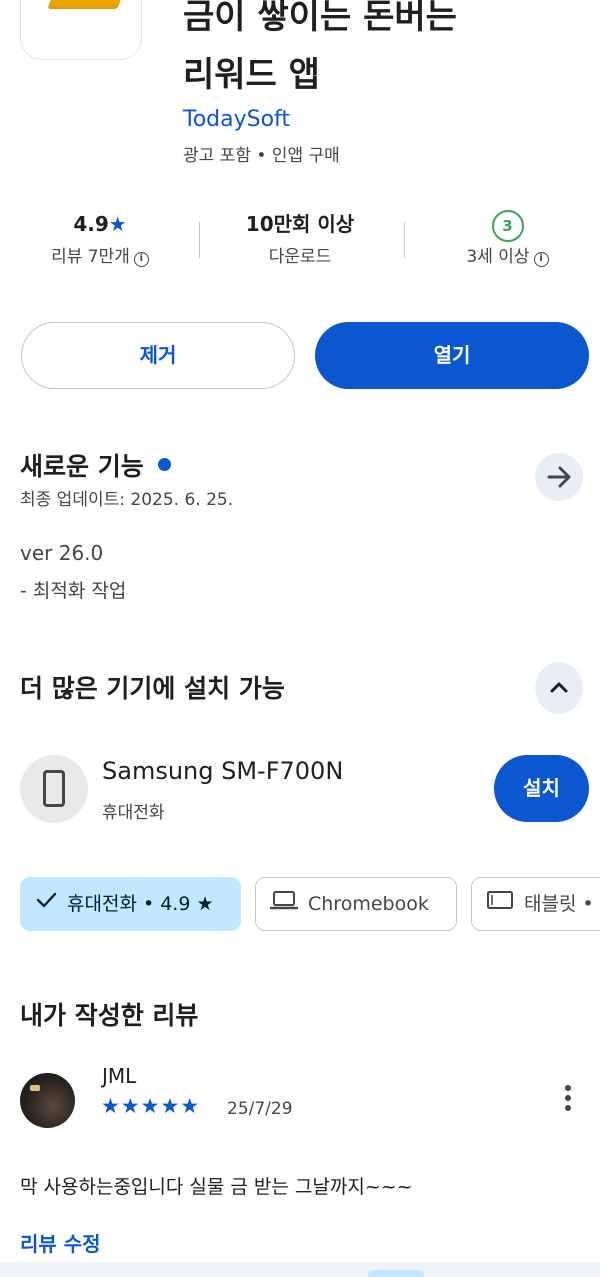 This screenshot has height=1277, width=600. What do you see at coordinates (562, 904) in the screenshot?
I see `chip-tablet-label: 태블릿 • 4` at bounding box center [562, 904].